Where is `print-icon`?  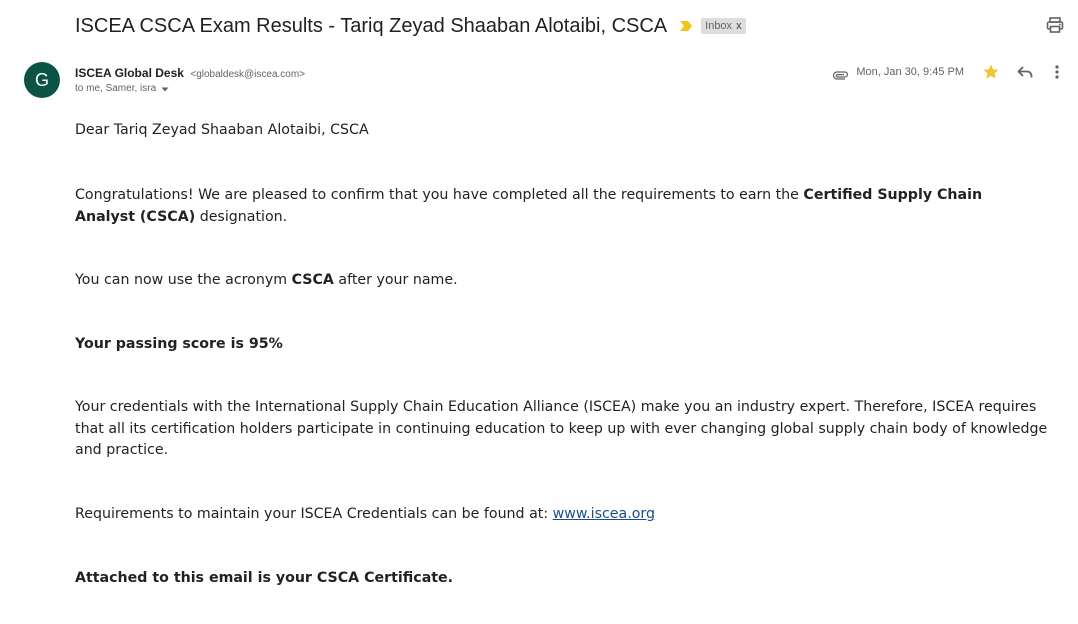
print-icon is located at coordinates (1055, 25).